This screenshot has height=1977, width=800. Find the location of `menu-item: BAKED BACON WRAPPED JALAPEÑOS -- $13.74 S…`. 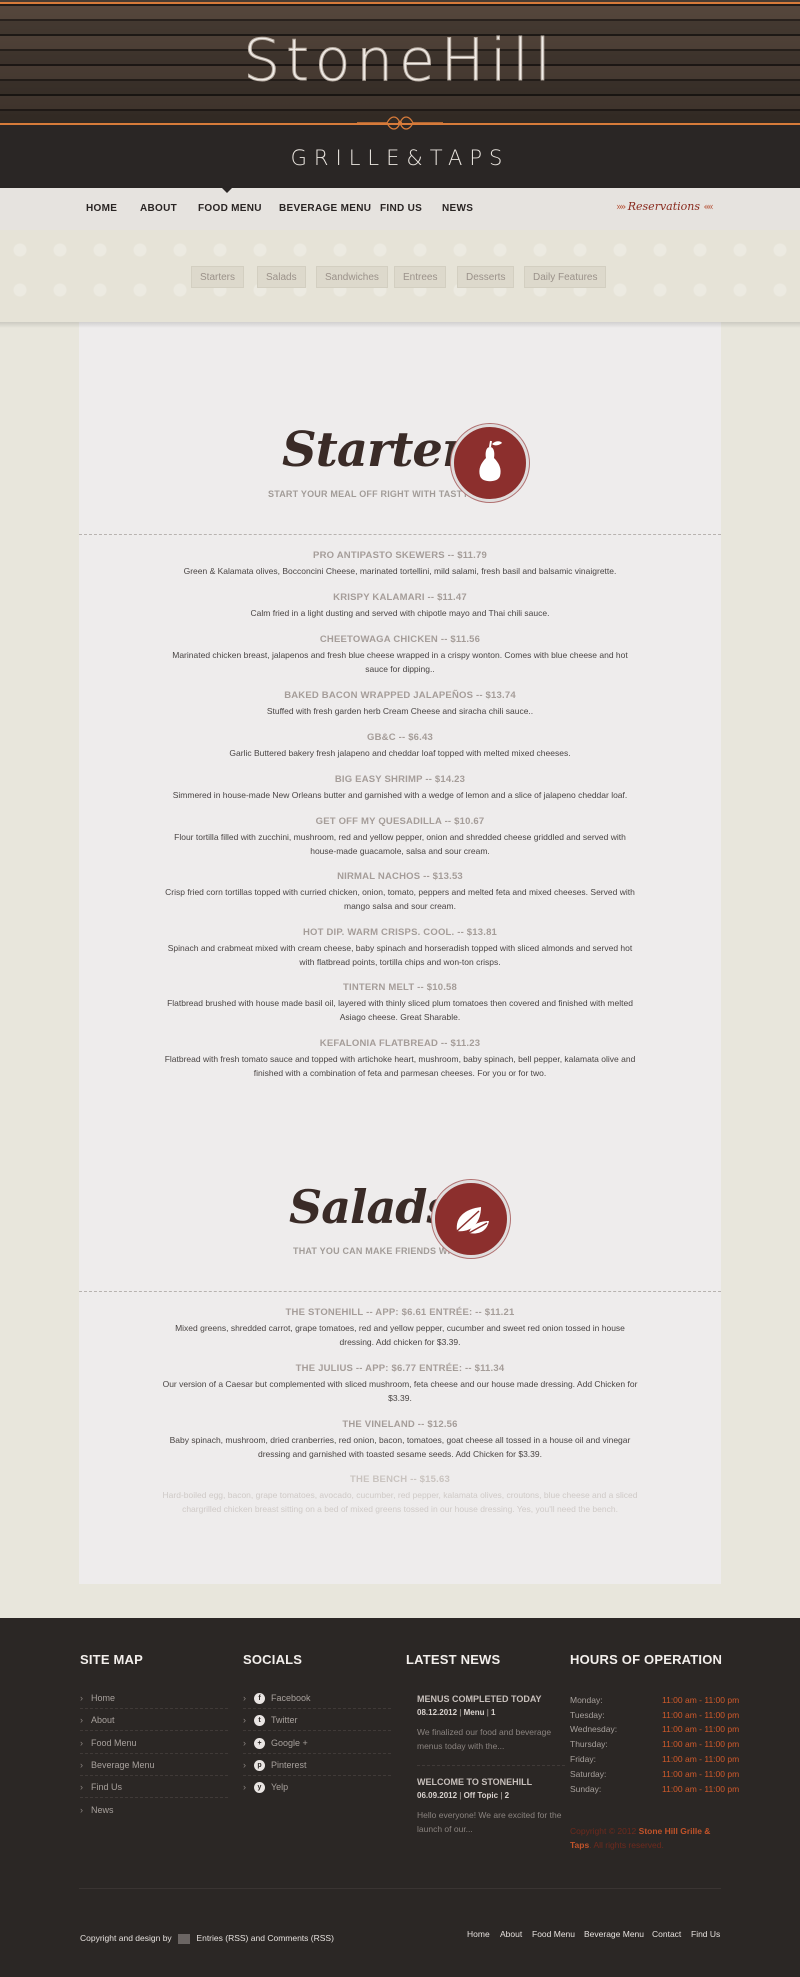

menu-item: BAKED BACON WRAPPED JALAPEÑOS -- $13.74 S… is located at coordinates (400, 703).